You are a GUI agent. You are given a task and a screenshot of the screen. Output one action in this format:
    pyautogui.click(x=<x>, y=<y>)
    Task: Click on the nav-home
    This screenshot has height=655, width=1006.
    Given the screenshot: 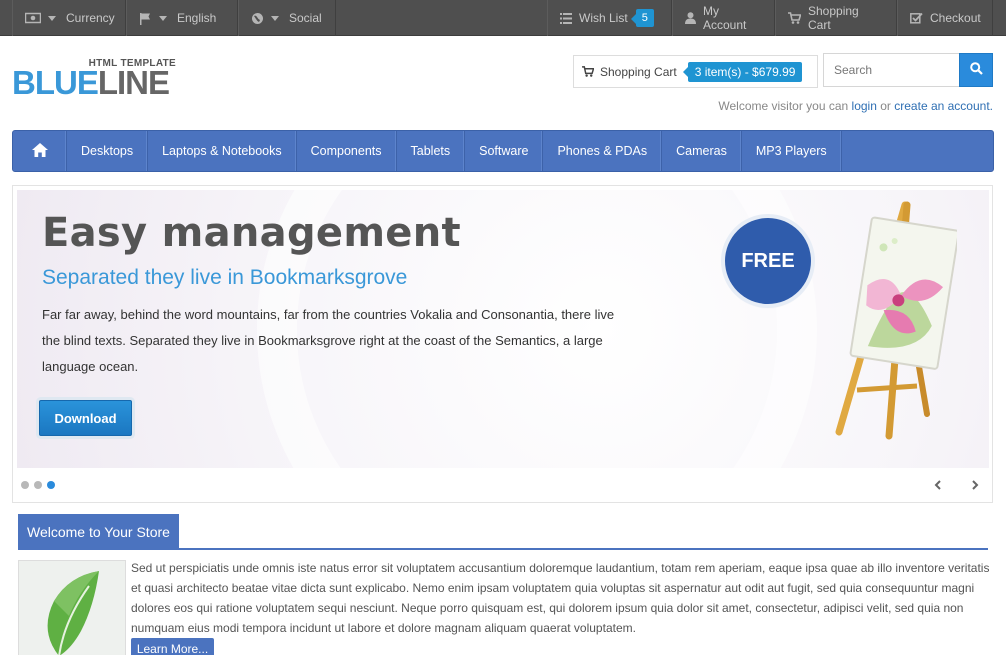 What is the action you would take?
    pyautogui.click(x=40, y=151)
    